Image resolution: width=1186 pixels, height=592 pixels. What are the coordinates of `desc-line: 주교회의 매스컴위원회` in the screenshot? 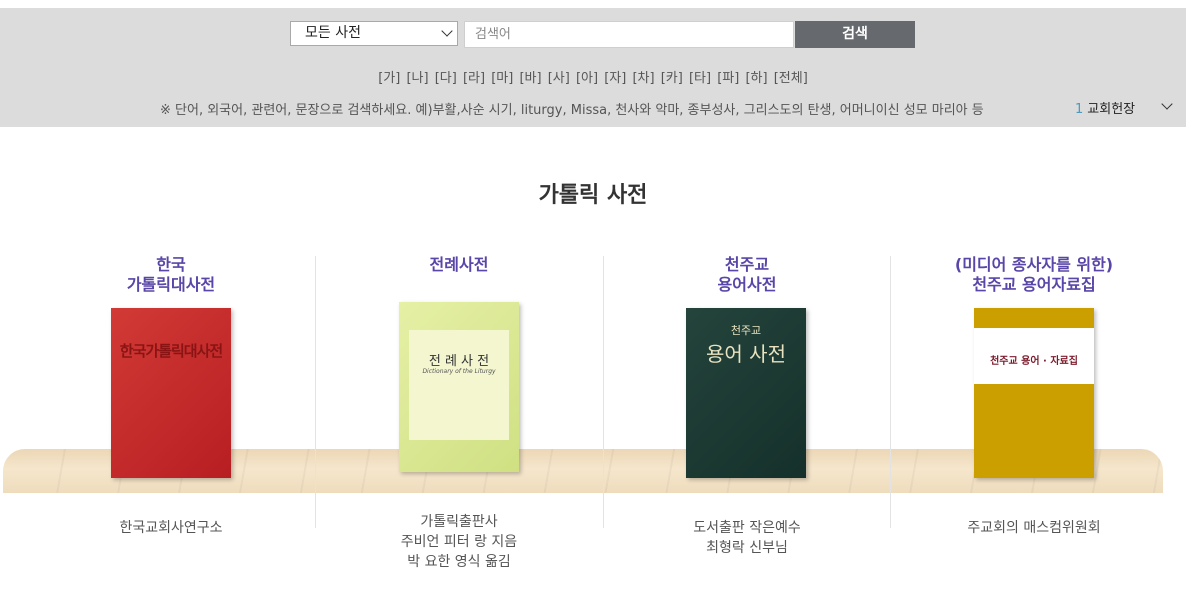 It's located at (1034, 528).